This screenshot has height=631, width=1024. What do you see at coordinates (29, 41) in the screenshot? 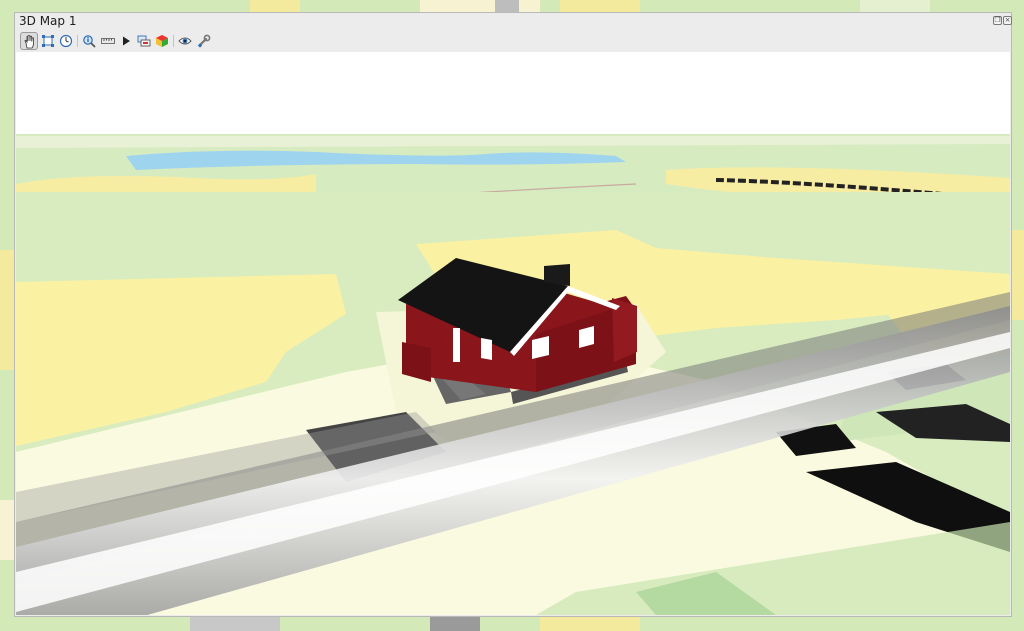
I see `hand-icon` at bounding box center [29, 41].